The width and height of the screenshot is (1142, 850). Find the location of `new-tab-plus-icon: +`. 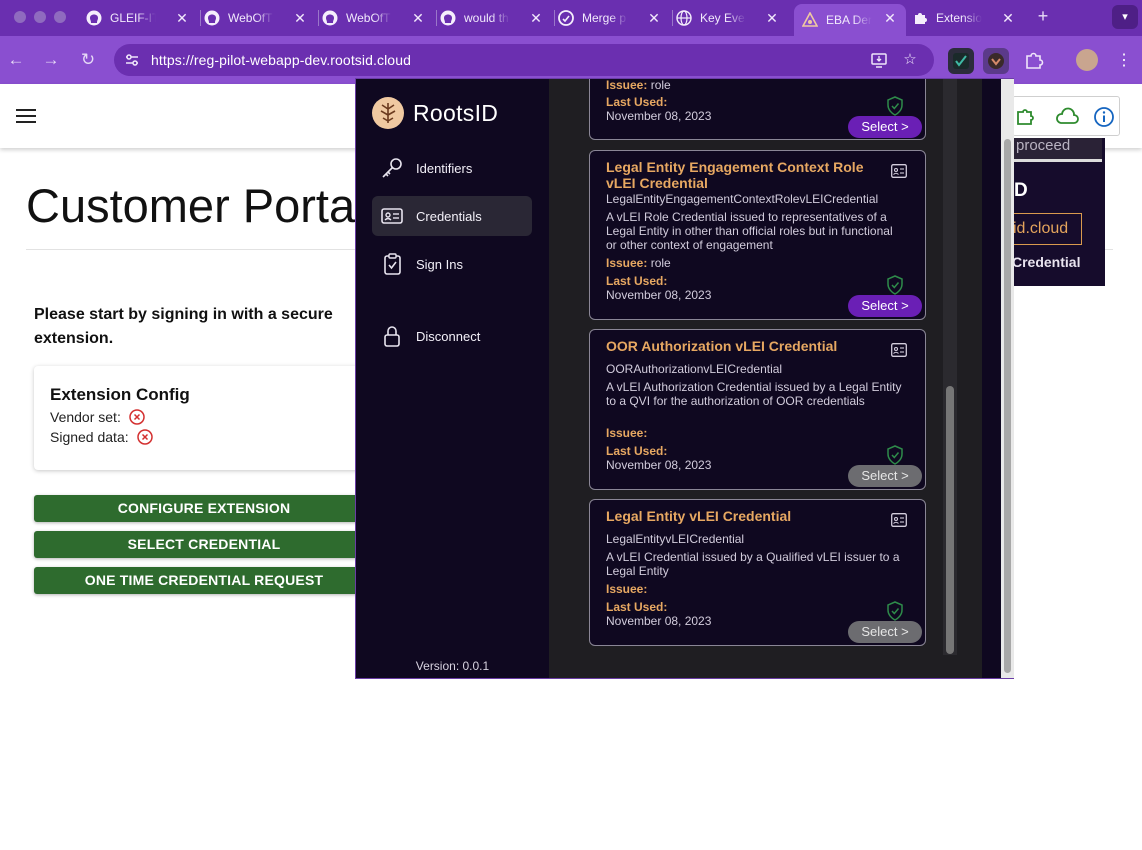

new-tab-plus-icon: + is located at coordinates (1043, 16).